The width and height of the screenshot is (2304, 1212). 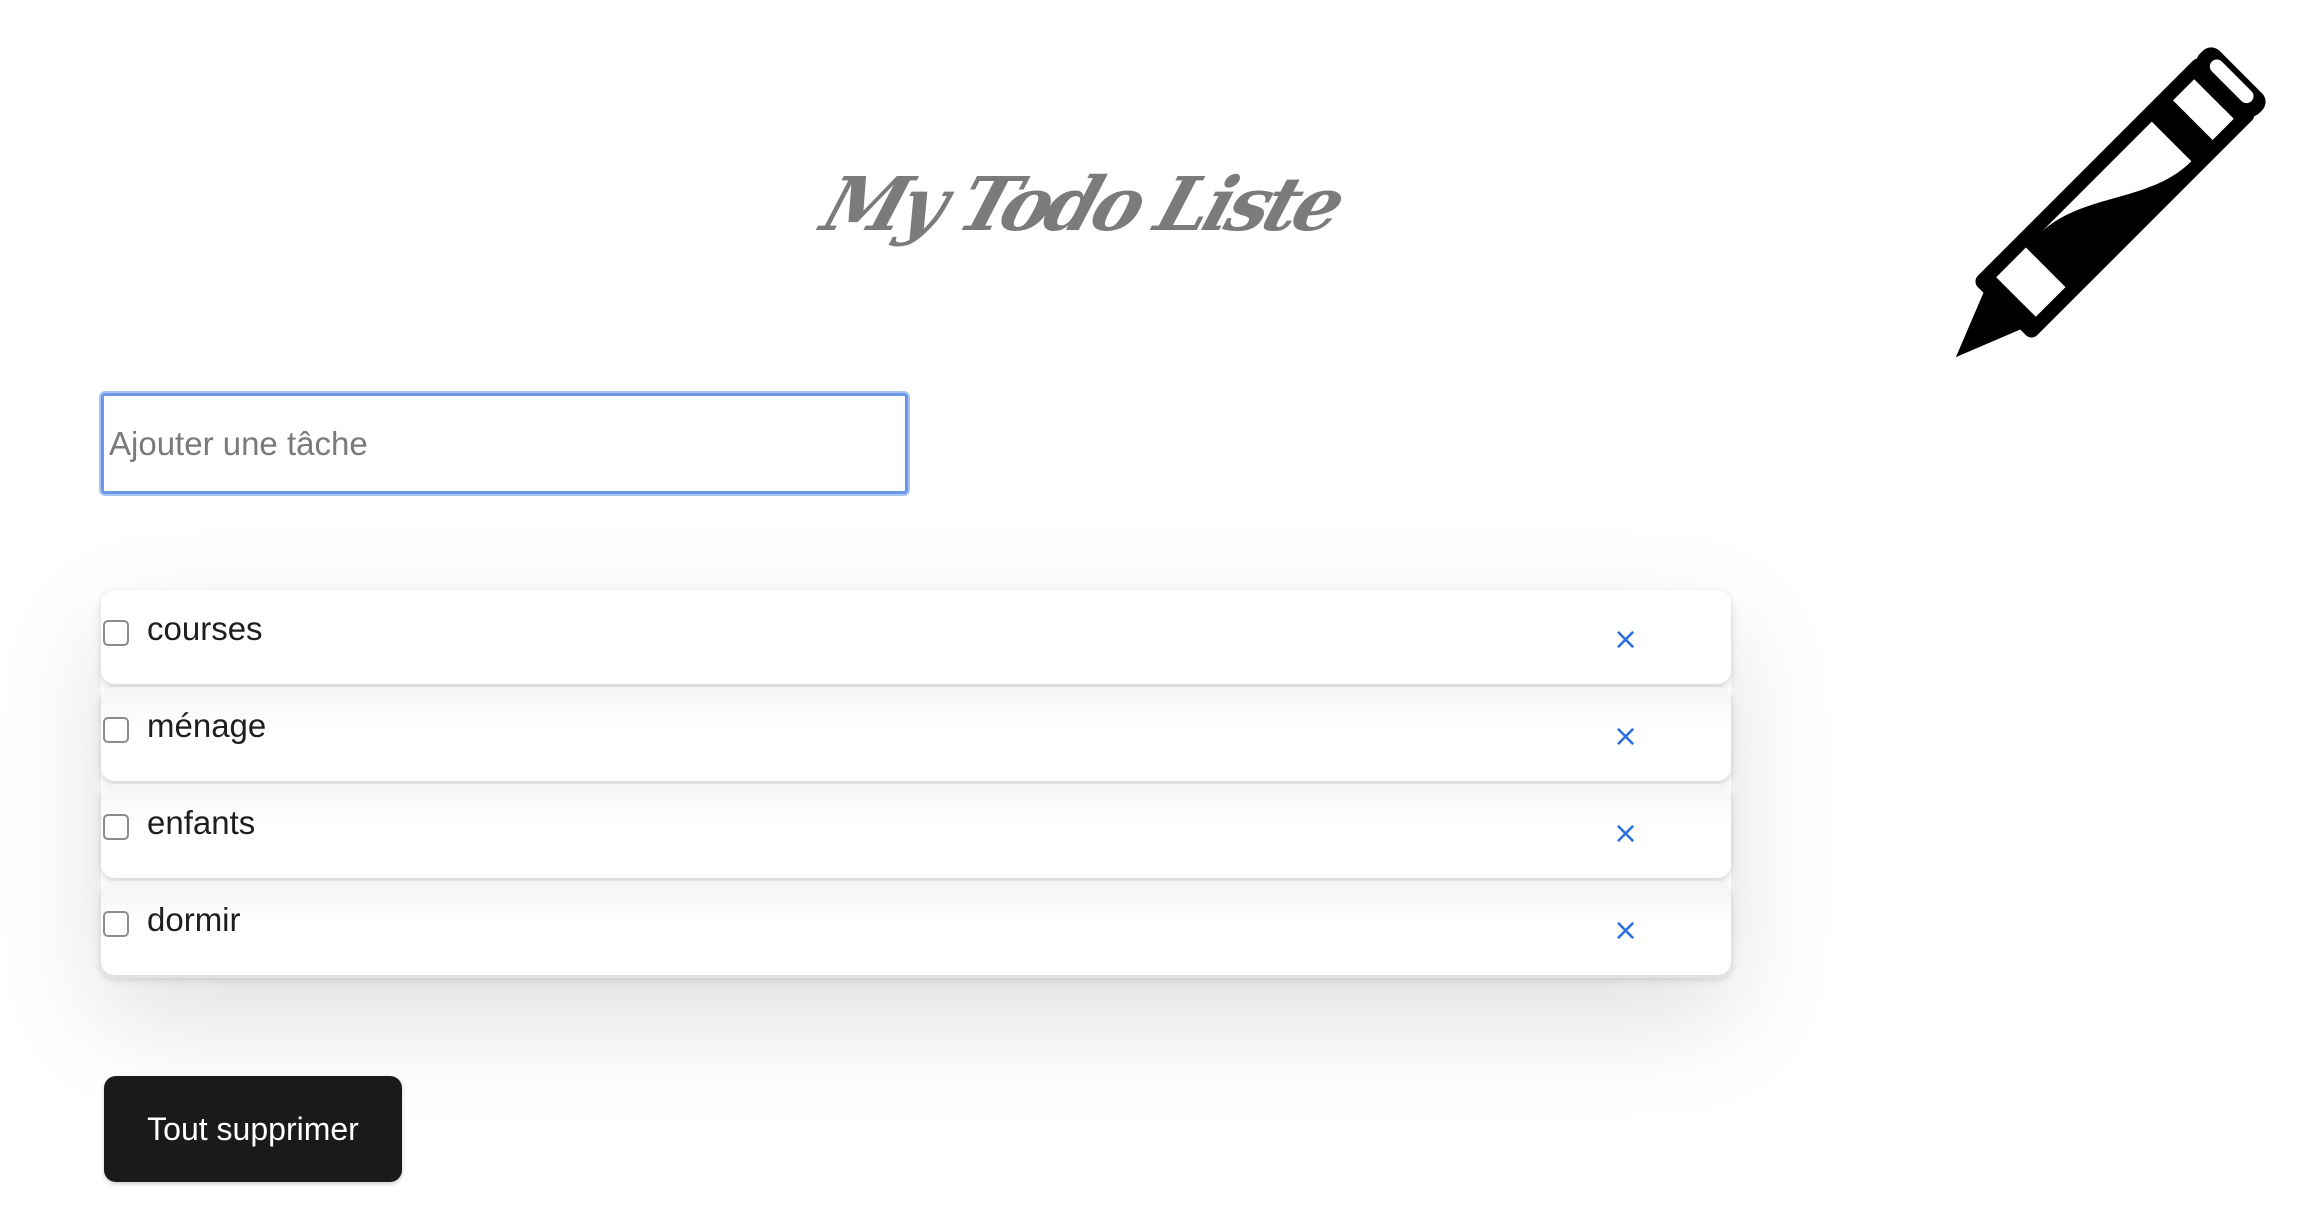 I want to click on clear-all-button: Tout supprimer, so click(x=253, y=1129).